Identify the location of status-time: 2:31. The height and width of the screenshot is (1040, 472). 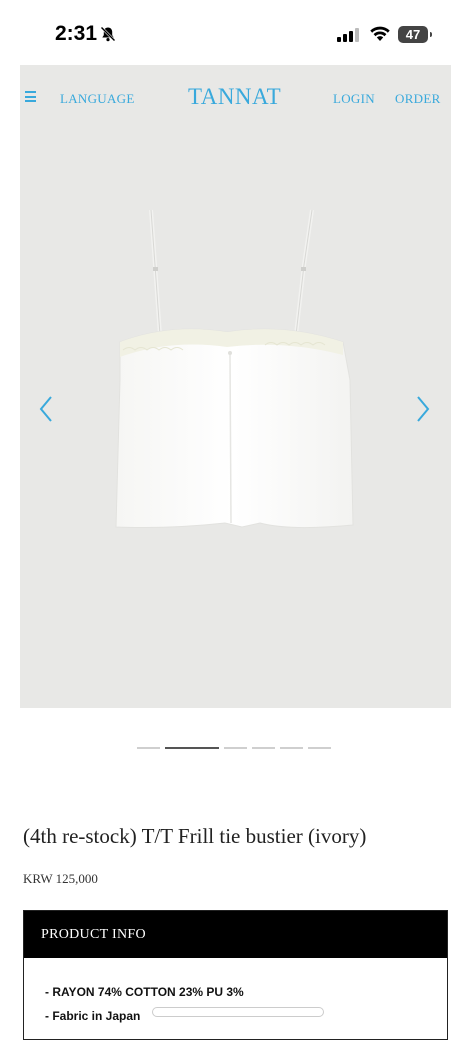
(76, 33).